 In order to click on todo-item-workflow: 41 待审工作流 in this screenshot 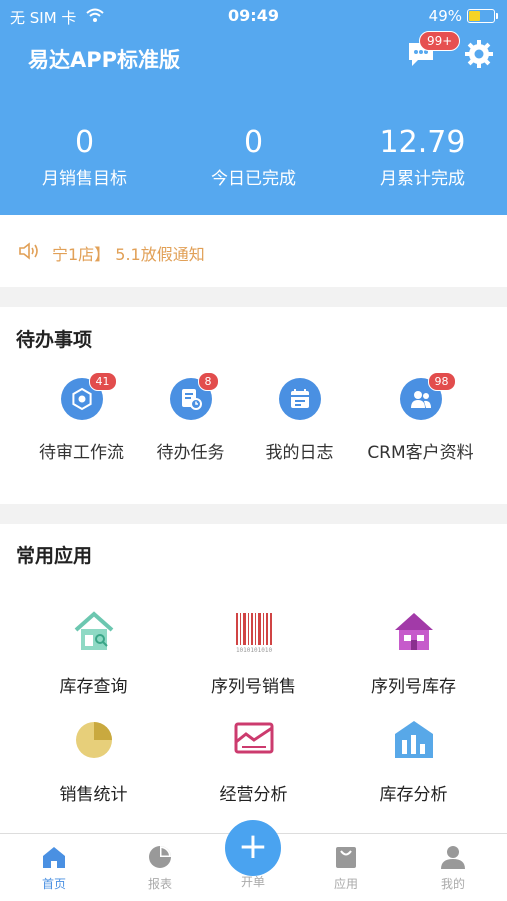, I will do `click(81, 417)`.